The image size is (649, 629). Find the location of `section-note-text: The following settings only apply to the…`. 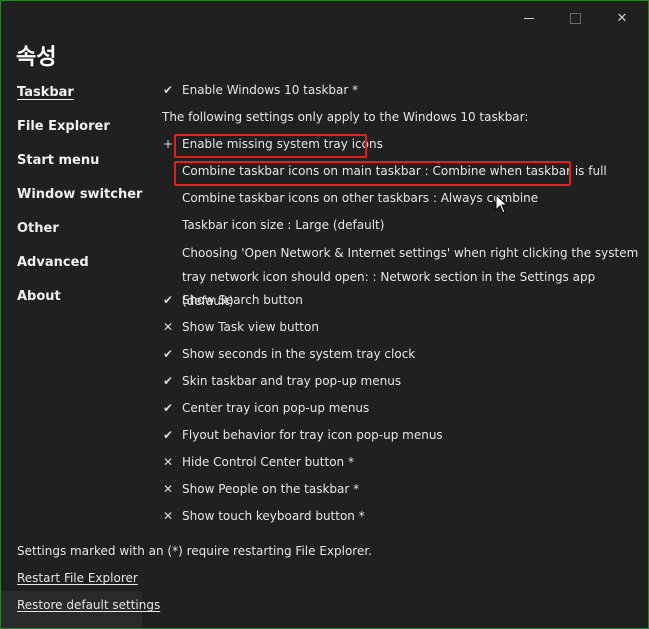

section-note-text: The following settings only apply to the… is located at coordinates (345, 117).